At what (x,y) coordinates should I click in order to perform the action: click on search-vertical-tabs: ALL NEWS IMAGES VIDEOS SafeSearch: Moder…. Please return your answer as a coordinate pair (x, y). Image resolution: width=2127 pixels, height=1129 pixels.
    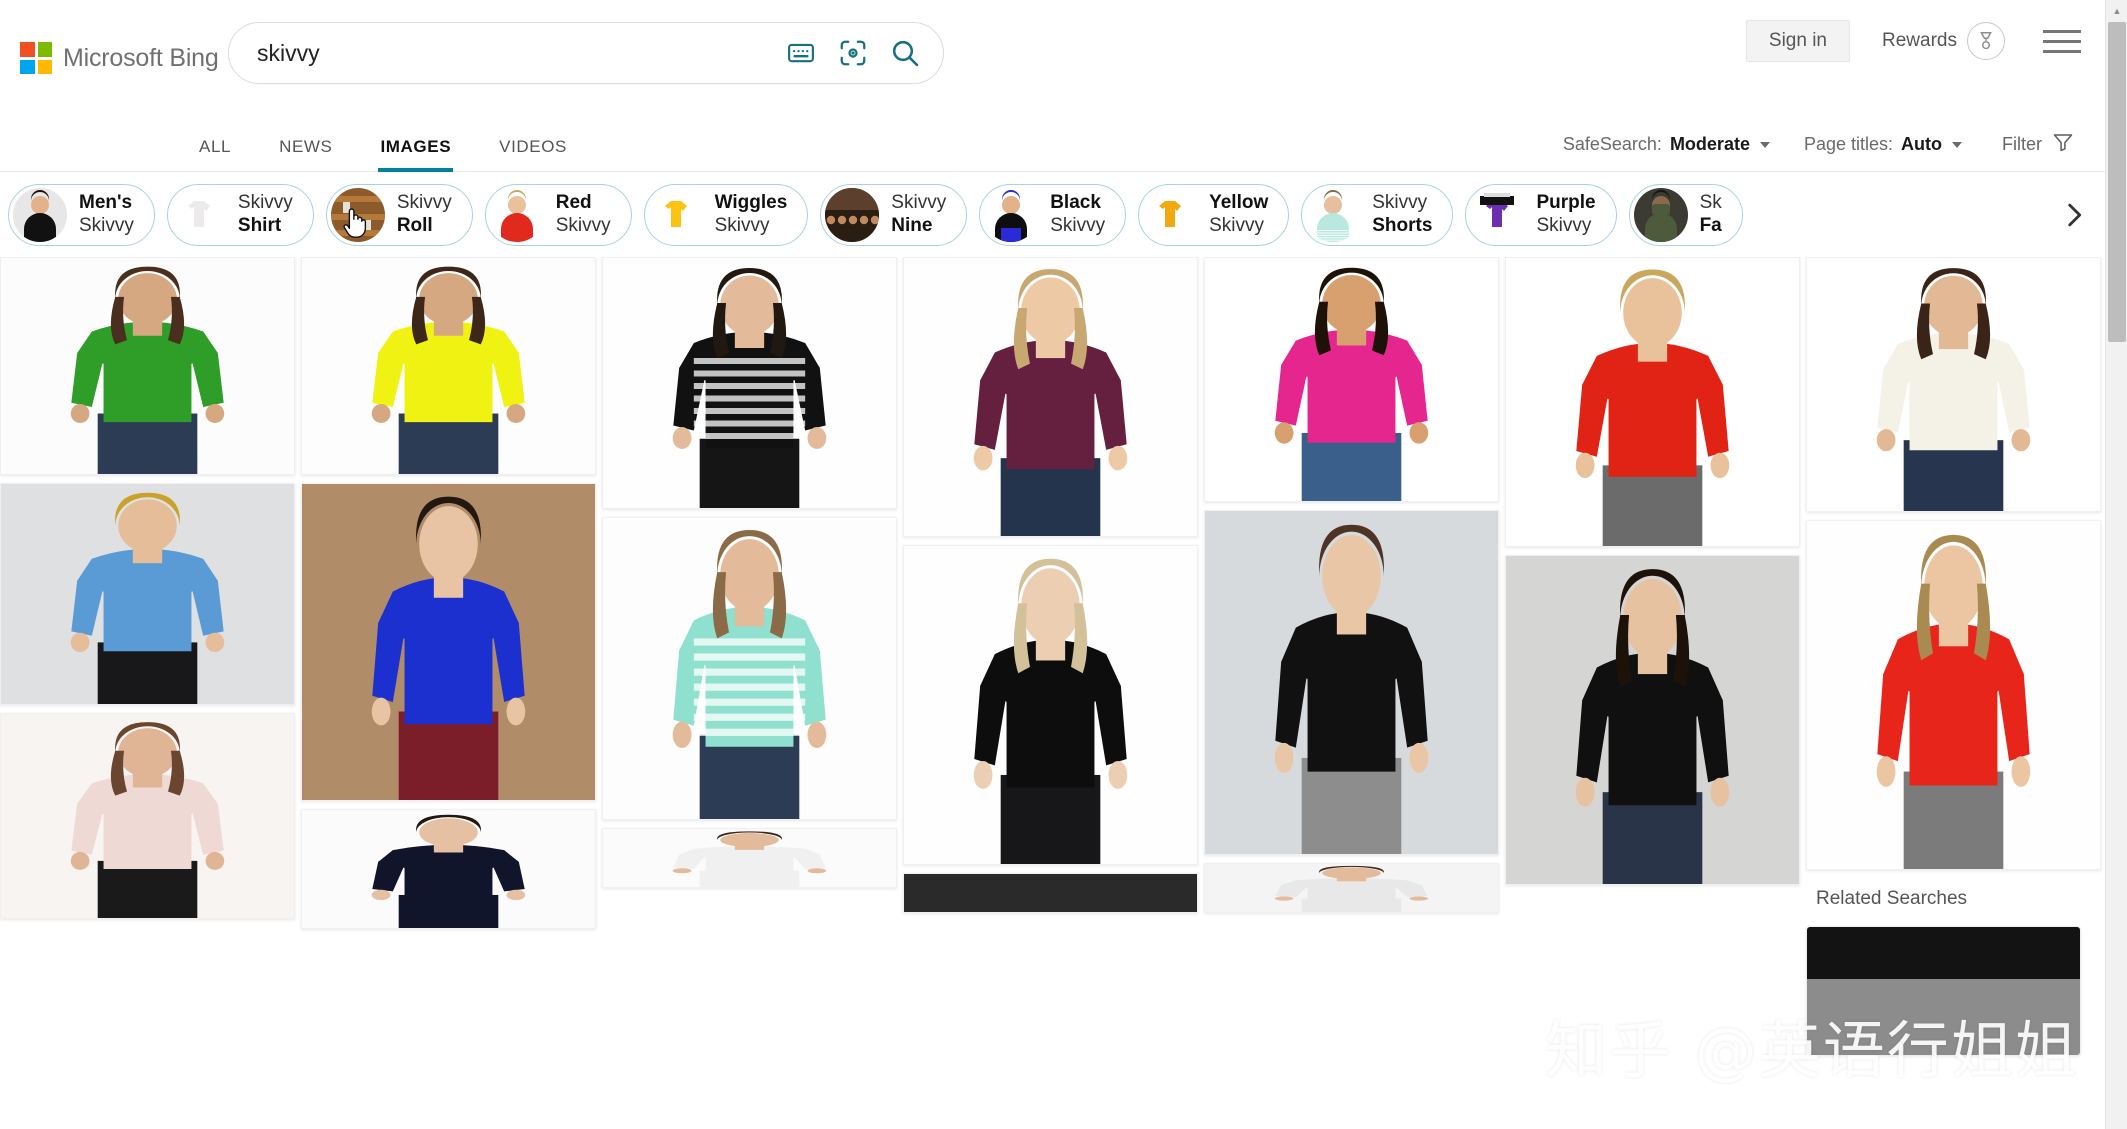
    Looking at the image, I should click on (1052, 144).